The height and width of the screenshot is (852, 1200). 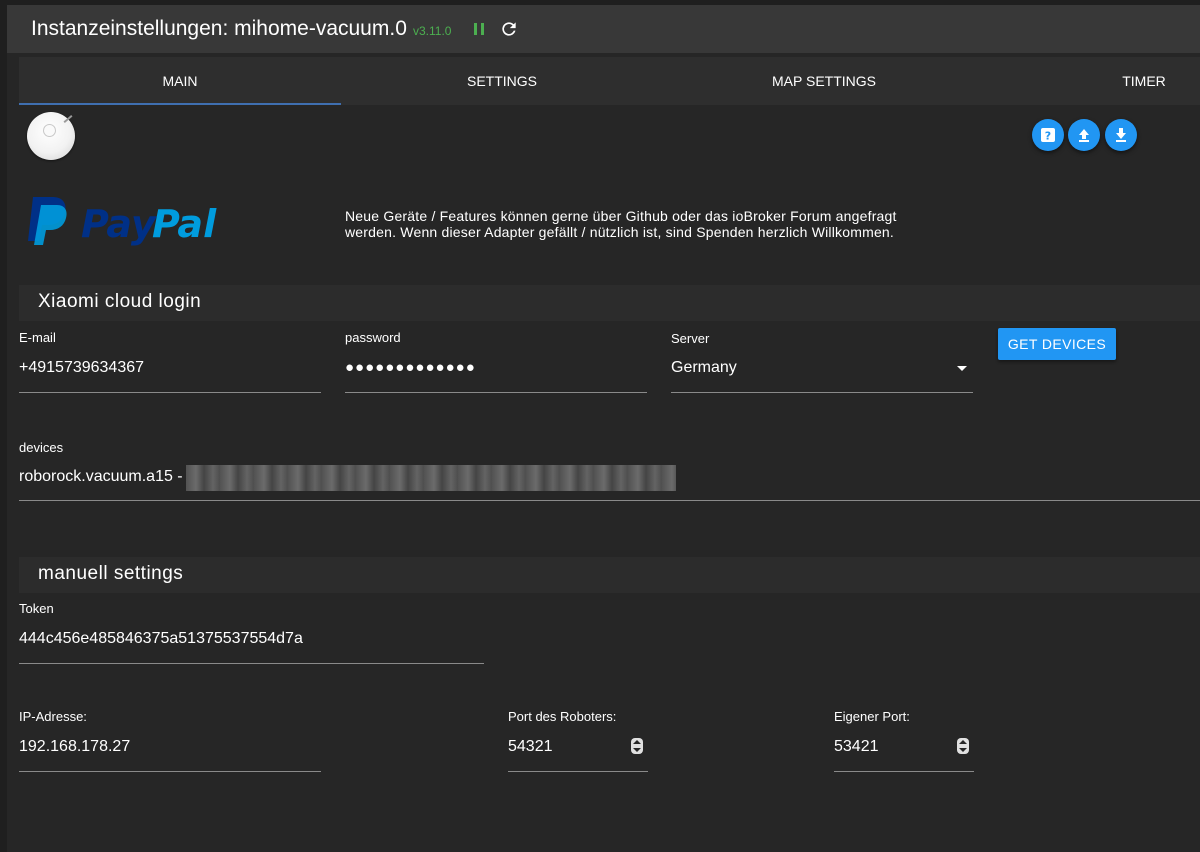 What do you see at coordinates (51, 136) in the screenshot?
I see `robot-vacuum-image` at bounding box center [51, 136].